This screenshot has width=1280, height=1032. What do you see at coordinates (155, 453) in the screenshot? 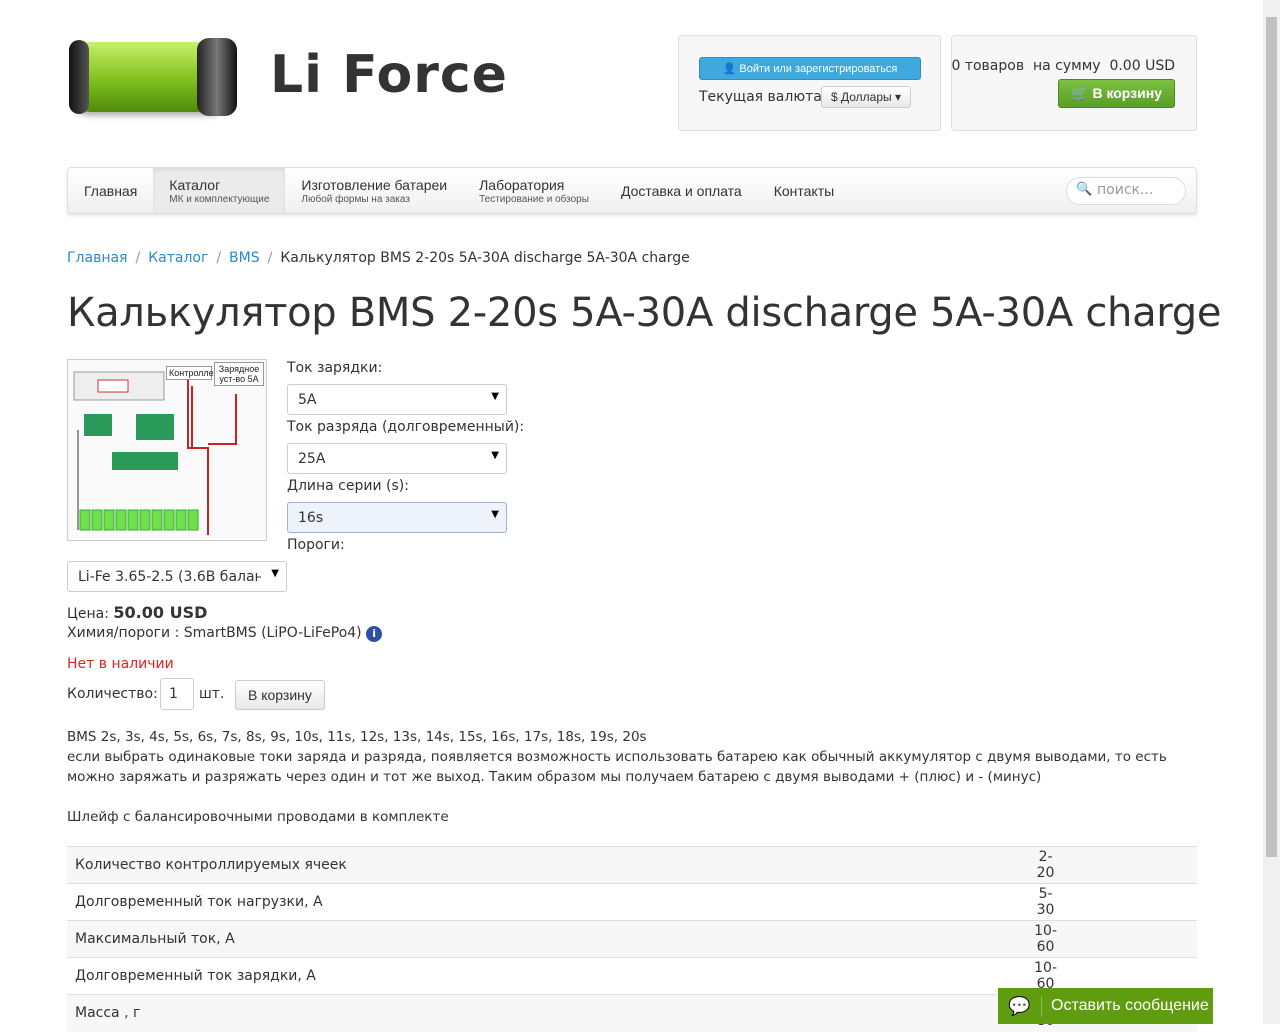
I see `wiring-diagram-icon` at bounding box center [155, 453].